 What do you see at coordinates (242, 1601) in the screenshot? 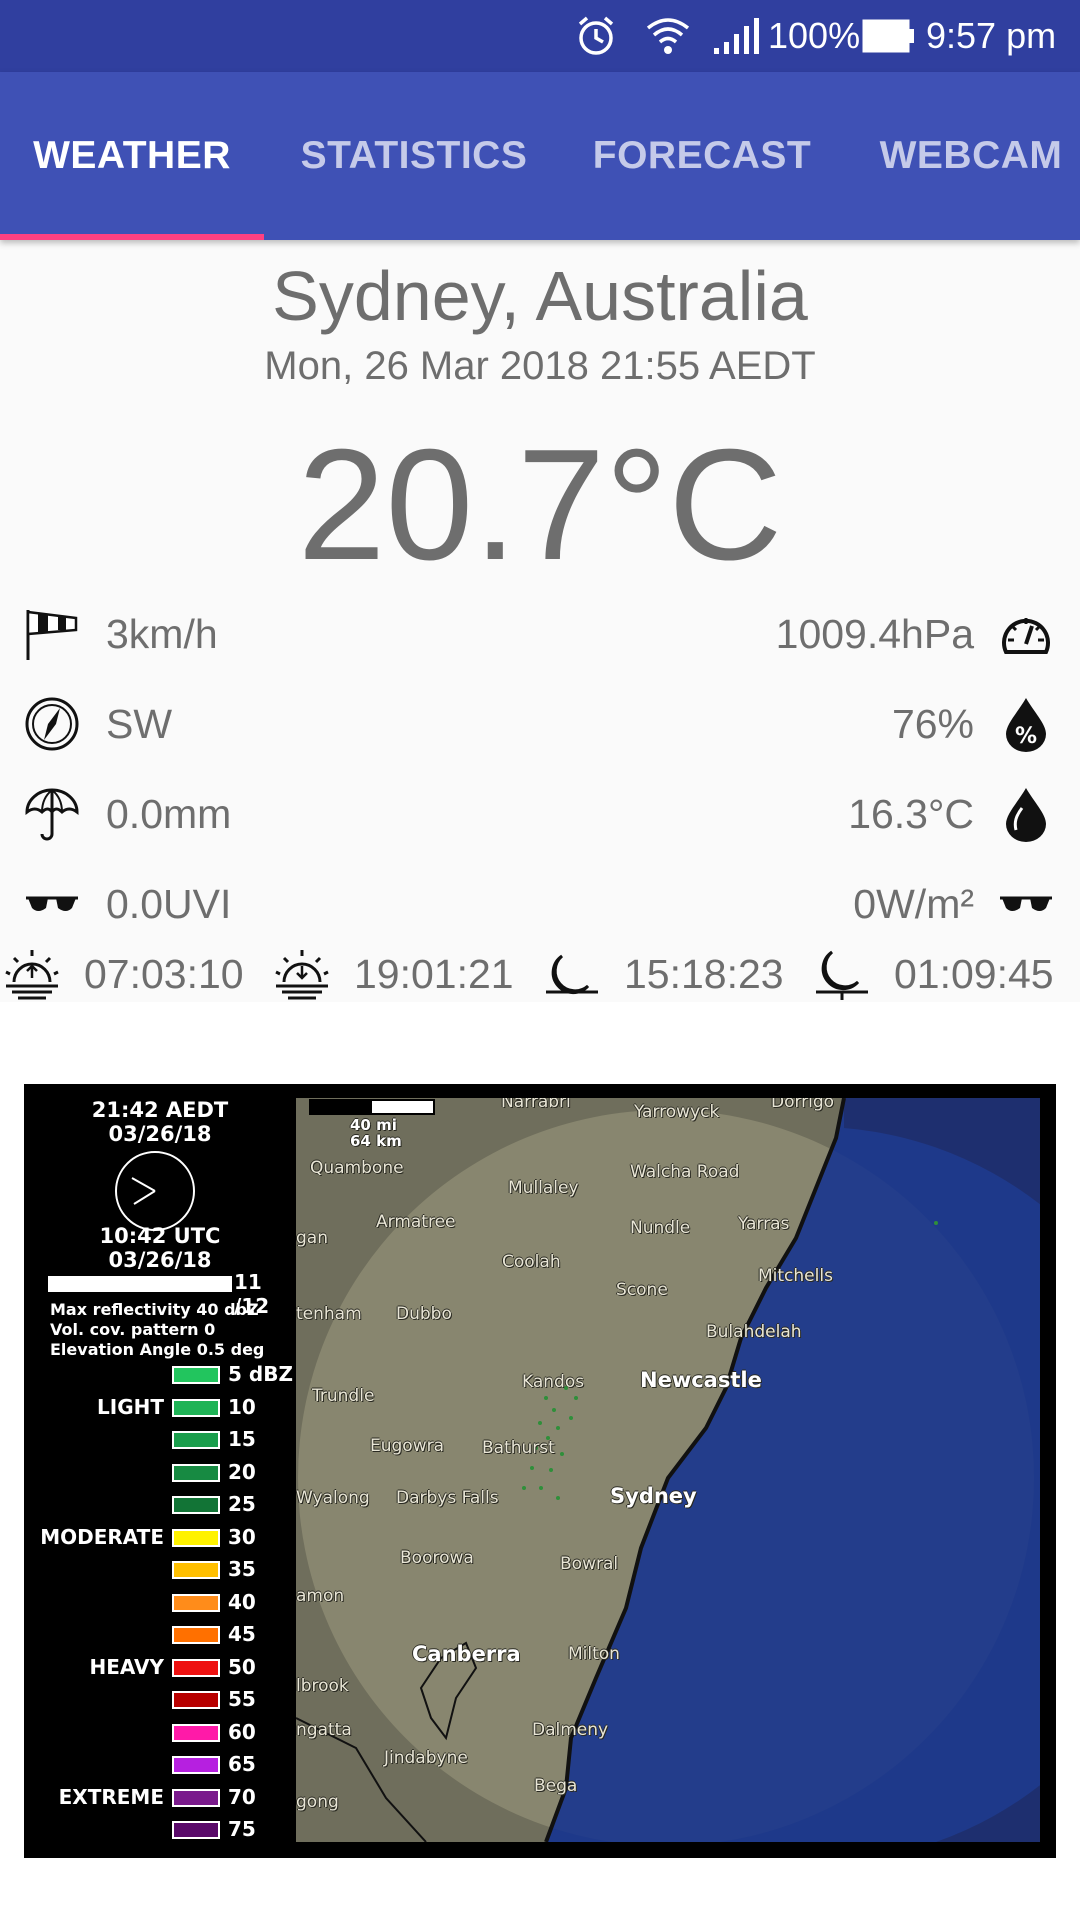
I see `legend-value: 40` at bounding box center [242, 1601].